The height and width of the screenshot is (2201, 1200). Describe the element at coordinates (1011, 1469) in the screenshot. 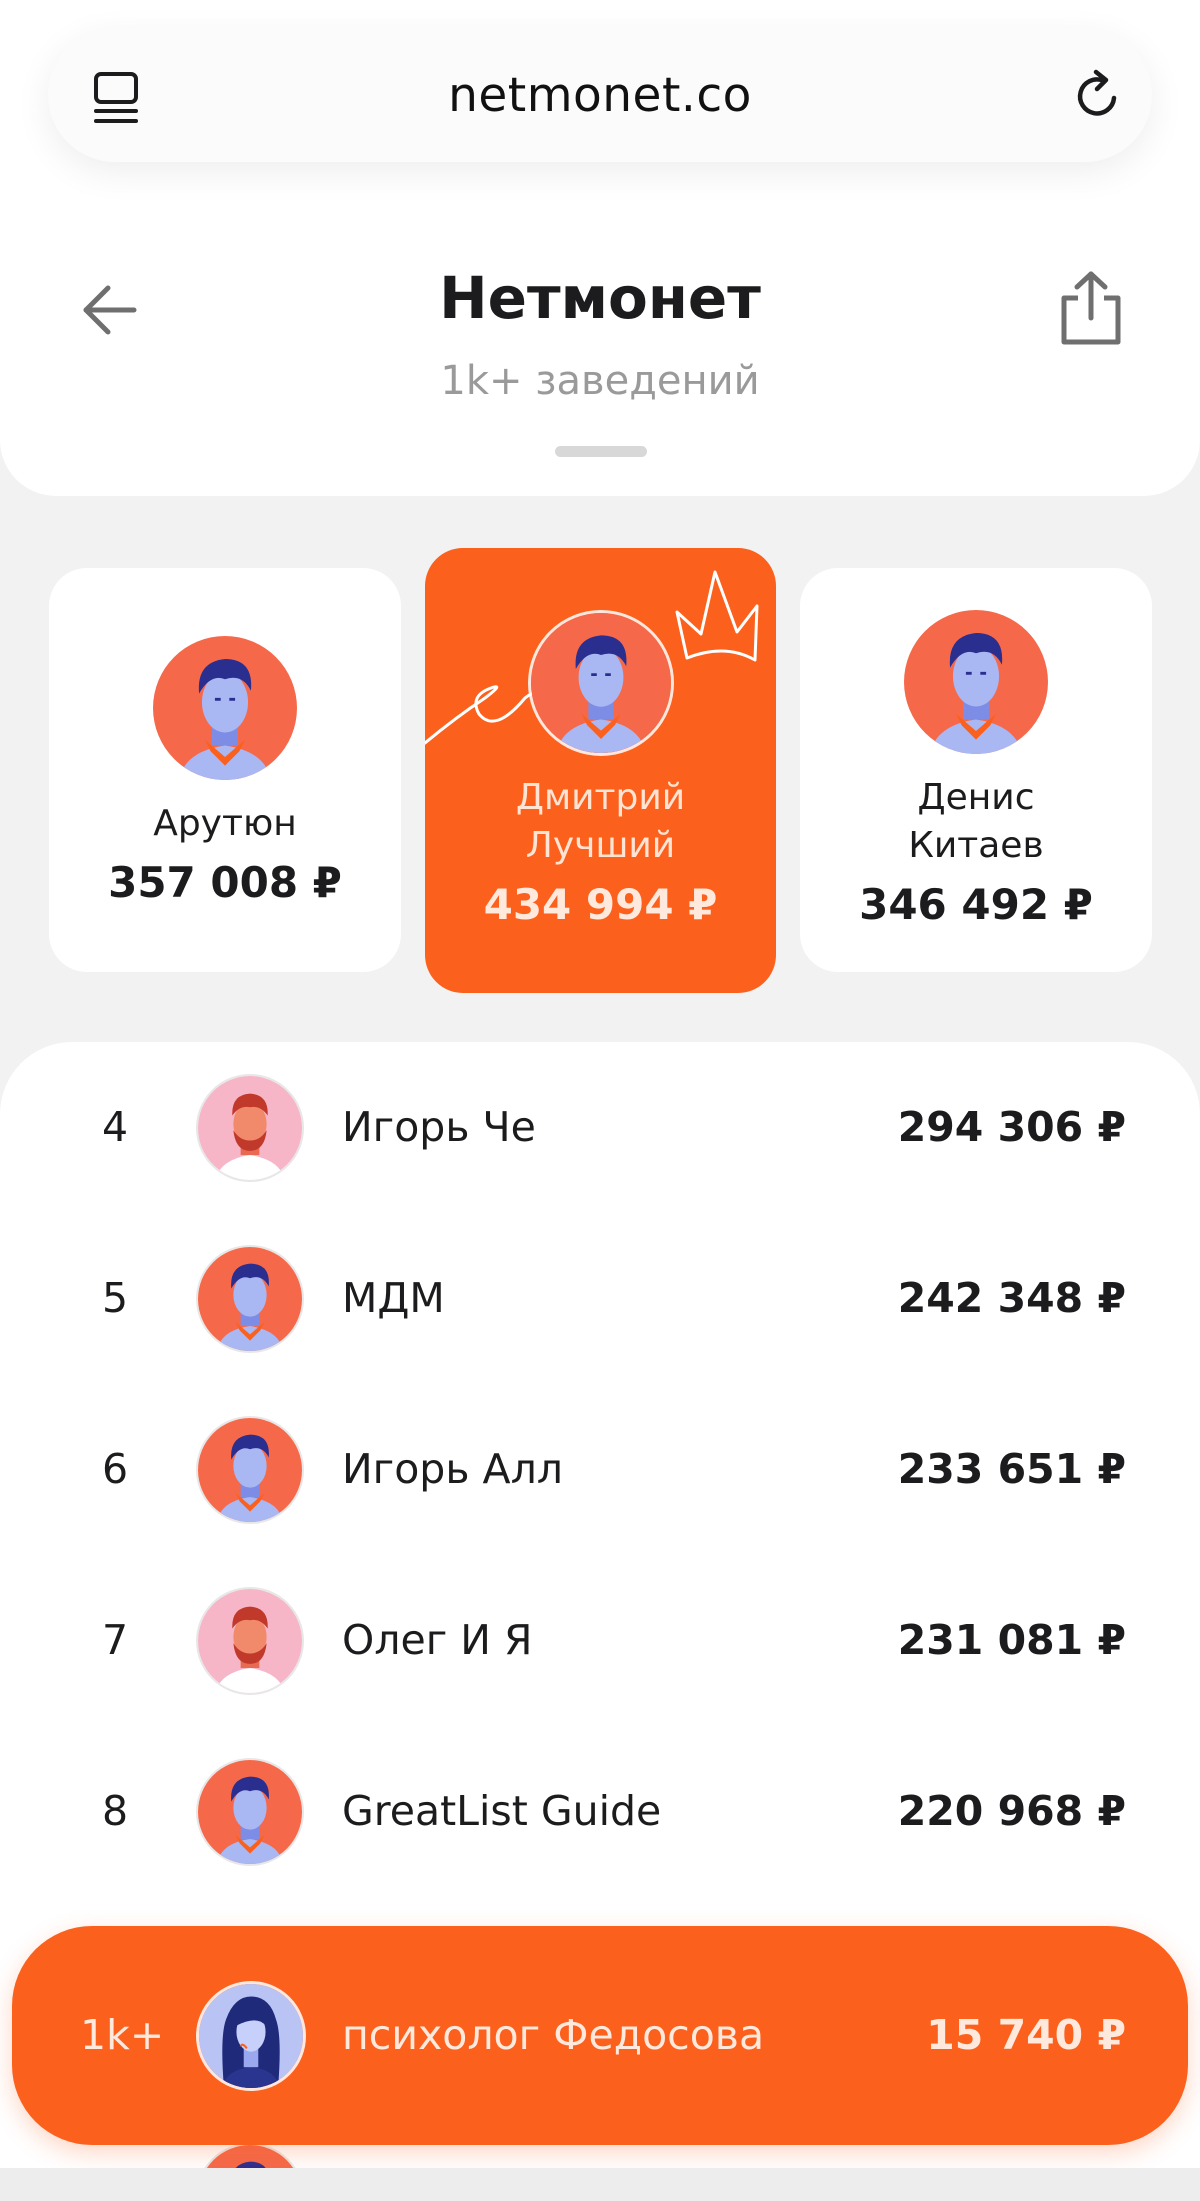

I see `tip-amount: 233 651 ₽` at that location.